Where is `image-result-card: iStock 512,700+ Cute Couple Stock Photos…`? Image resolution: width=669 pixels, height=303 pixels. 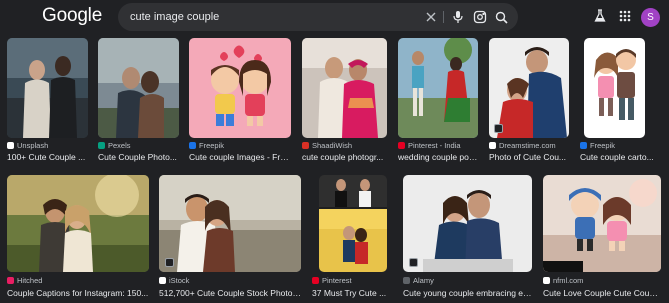 image-result-card: iStock 512,700+ Cute Couple Stock Photos… is located at coordinates (230, 237).